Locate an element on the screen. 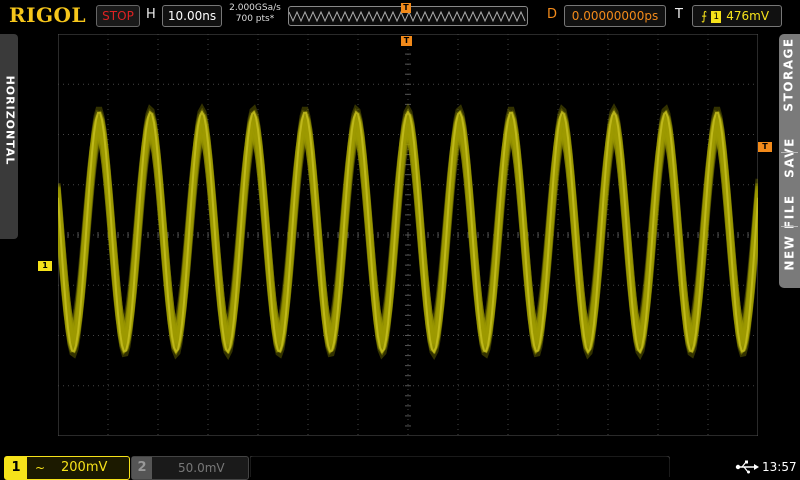 The image size is (800, 480). trigger-settings: ⨍ 1 476mV is located at coordinates (737, 16).